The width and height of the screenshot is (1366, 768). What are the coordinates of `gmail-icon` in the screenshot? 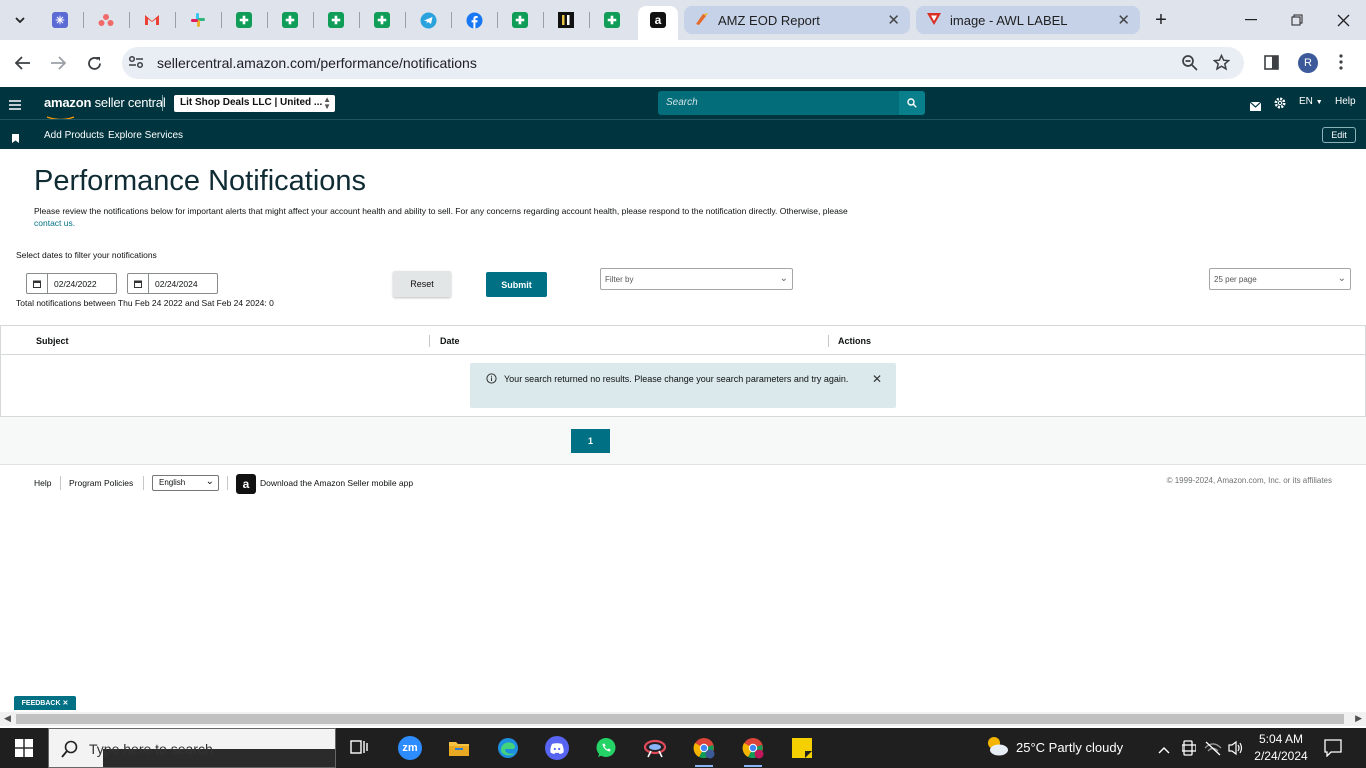 It's located at (152, 20).